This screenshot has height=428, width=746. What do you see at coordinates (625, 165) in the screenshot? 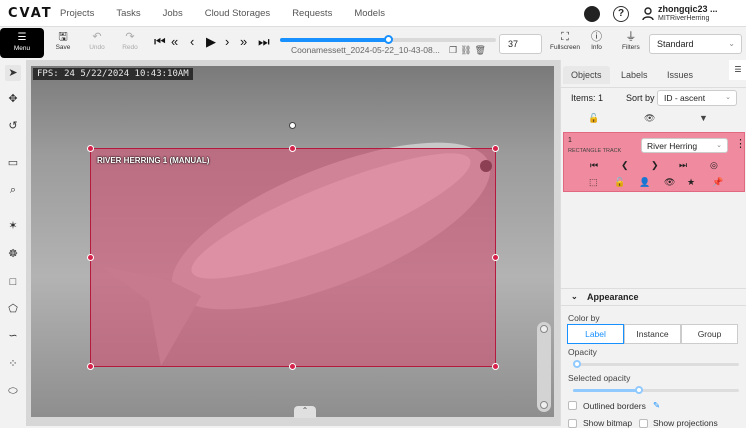
I see `prev-keyframe-icon: ❮` at bounding box center [625, 165].